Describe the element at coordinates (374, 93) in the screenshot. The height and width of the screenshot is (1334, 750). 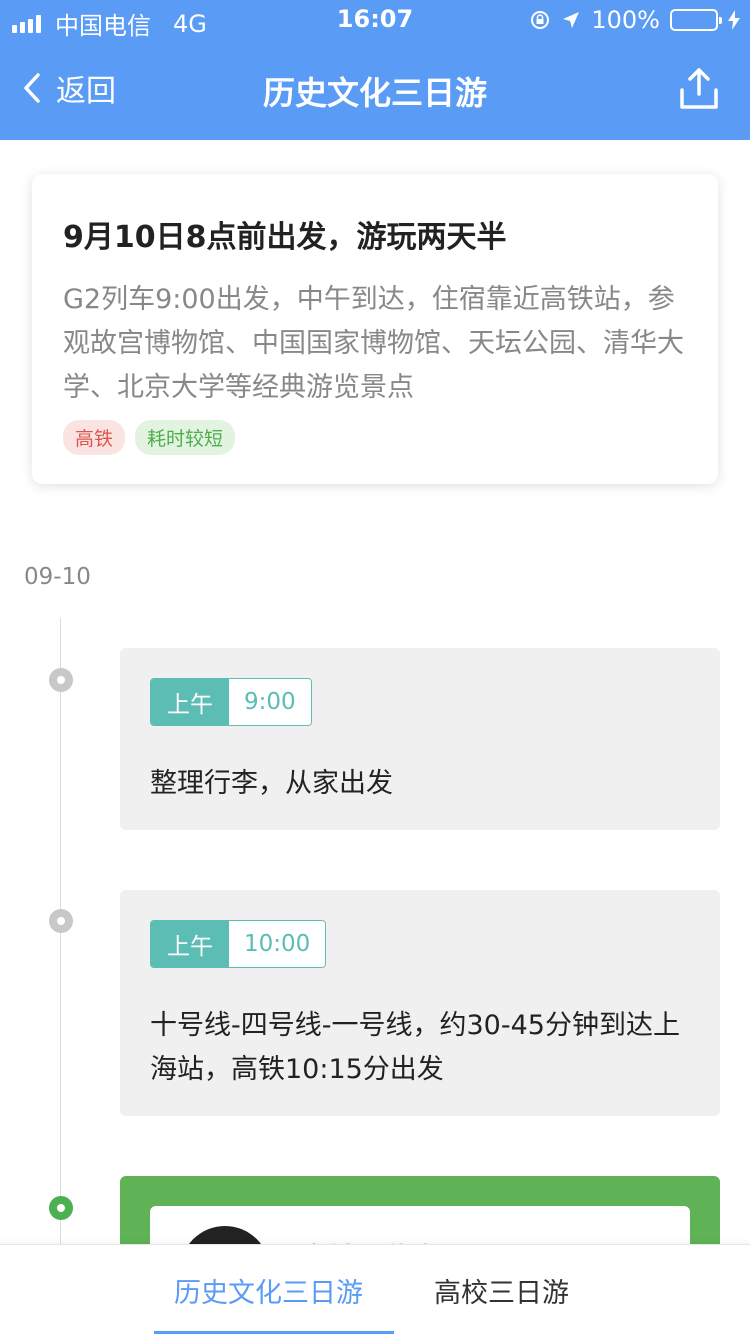
I see `page-title: 历史文化三日游` at that location.